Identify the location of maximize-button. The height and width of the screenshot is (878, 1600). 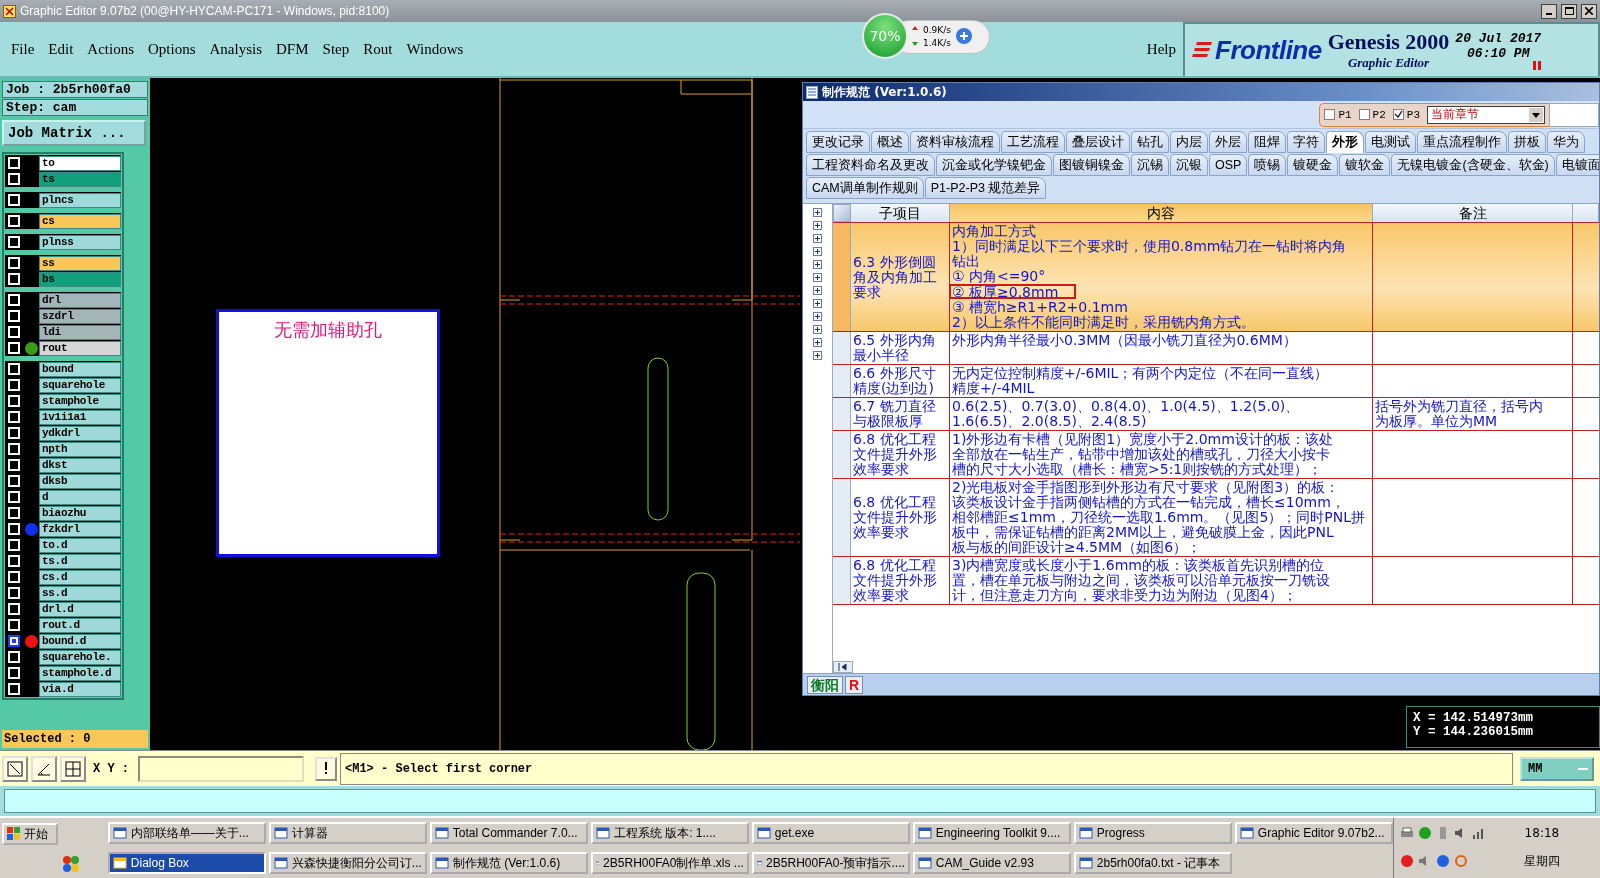
(1569, 11).